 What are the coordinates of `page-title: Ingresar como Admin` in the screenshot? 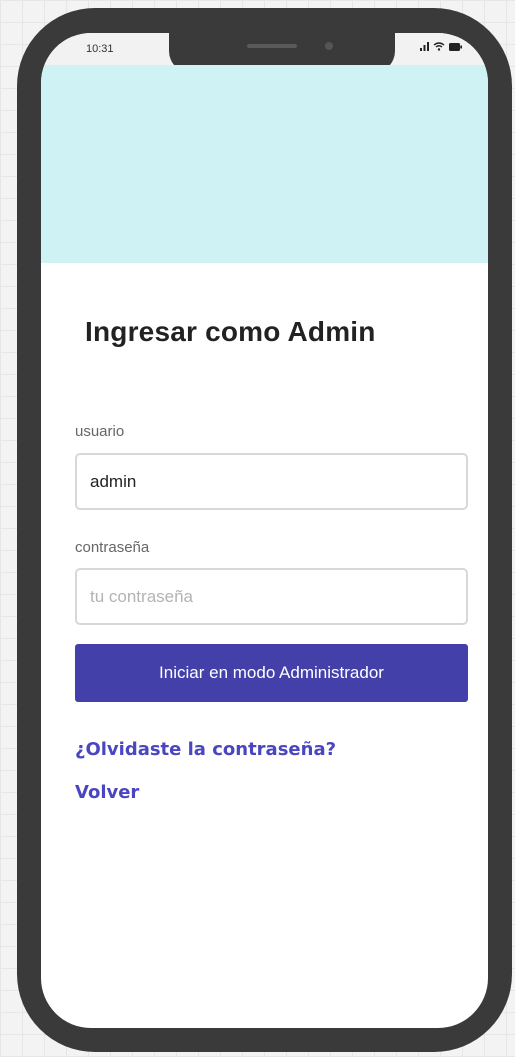 It's located at (230, 331).